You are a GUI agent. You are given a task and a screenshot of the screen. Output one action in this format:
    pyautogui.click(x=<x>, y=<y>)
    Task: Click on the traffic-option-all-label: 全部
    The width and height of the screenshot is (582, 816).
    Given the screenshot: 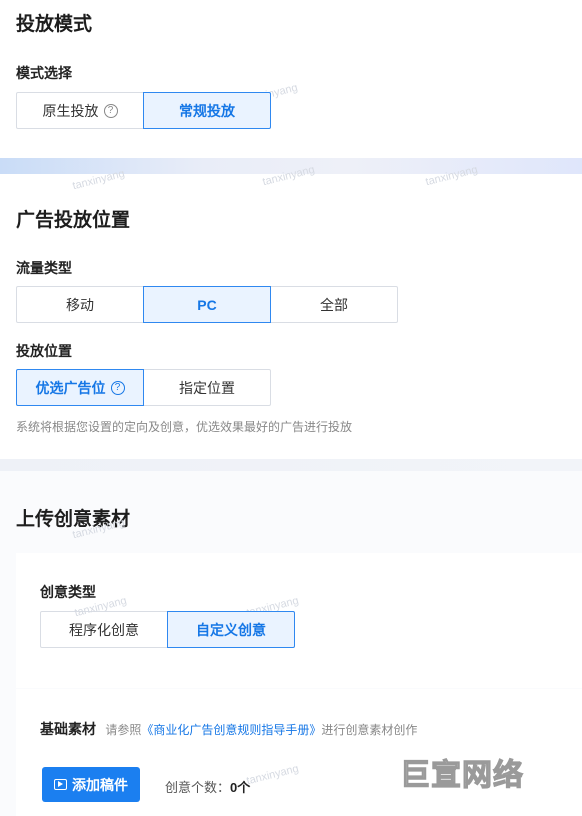 What is the action you would take?
    pyautogui.click(x=334, y=304)
    